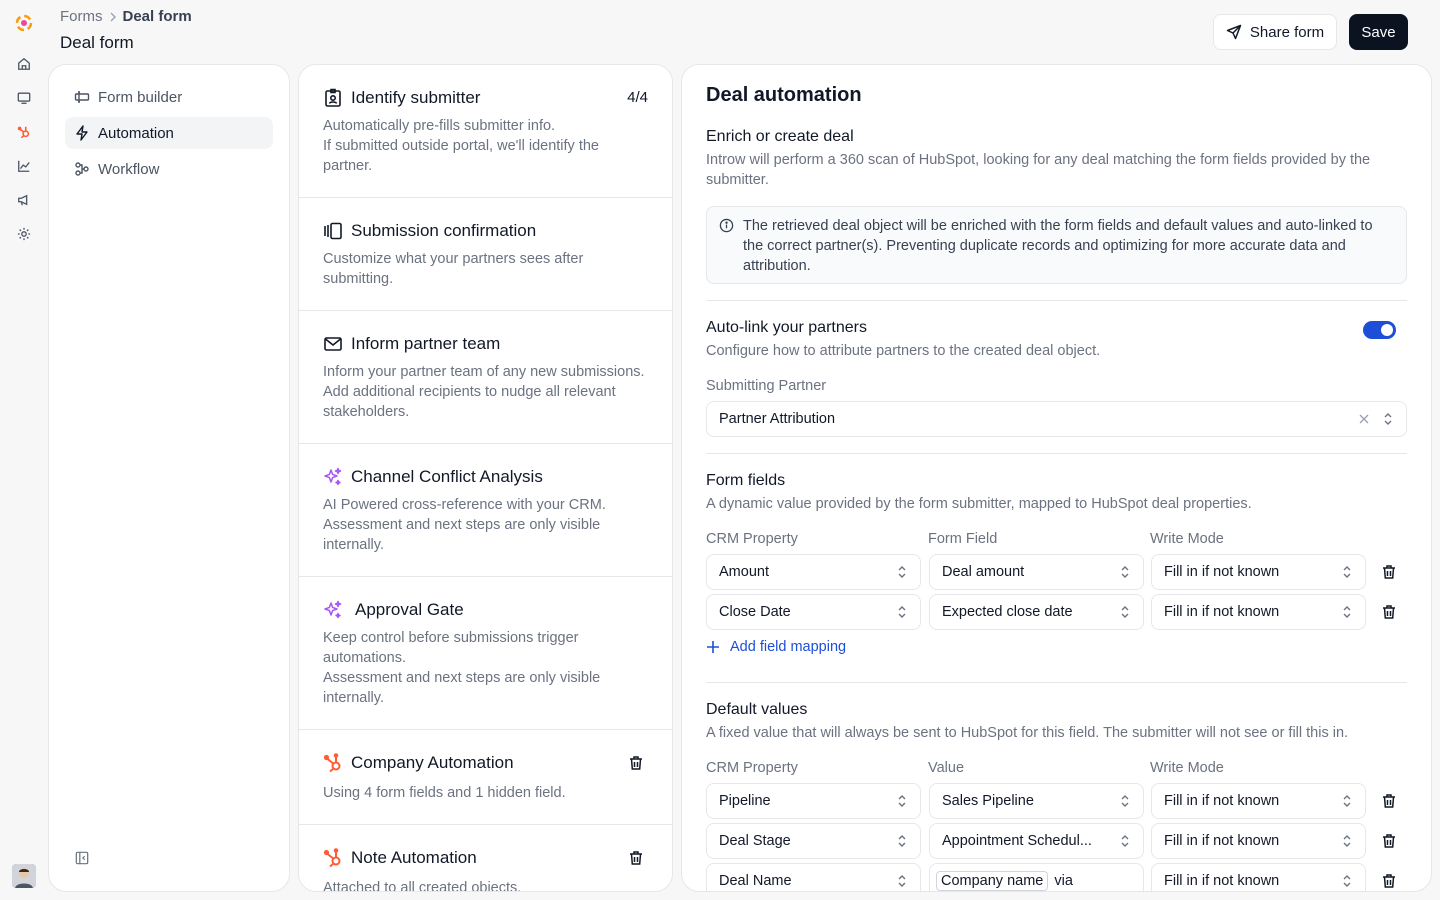 The image size is (1440, 900). Describe the element at coordinates (1379, 330) in the screenshot. I see `autolink-toggle` at that location.